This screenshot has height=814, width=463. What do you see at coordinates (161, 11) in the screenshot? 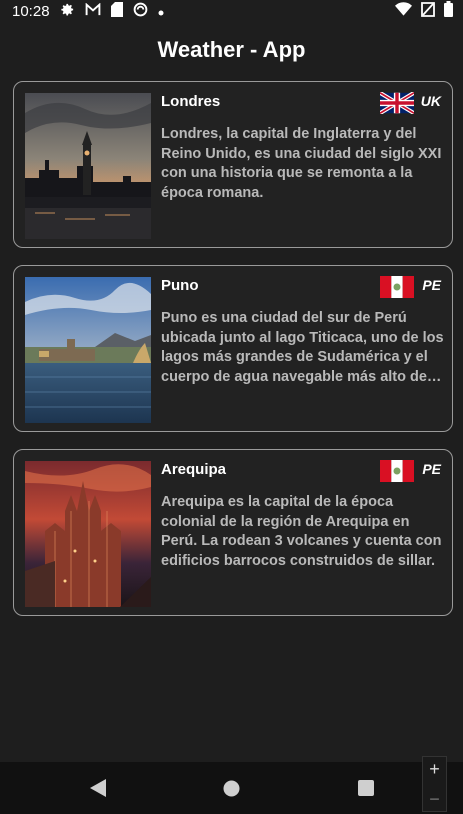
I see `dot-icon` at bounding box center [161, 11].